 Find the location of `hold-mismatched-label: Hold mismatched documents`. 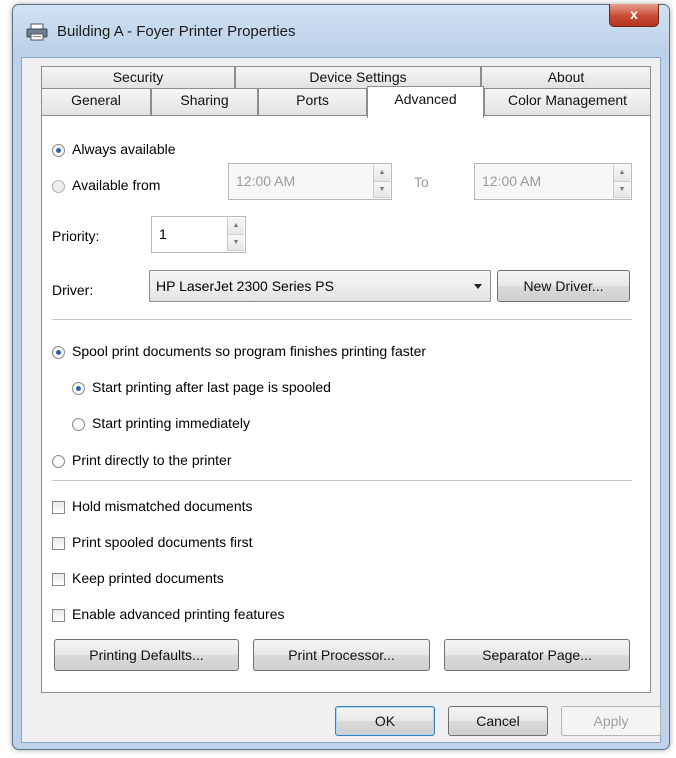

hold-mismatched-label: Hold mismatched documents is located at coordinates (162, 506).